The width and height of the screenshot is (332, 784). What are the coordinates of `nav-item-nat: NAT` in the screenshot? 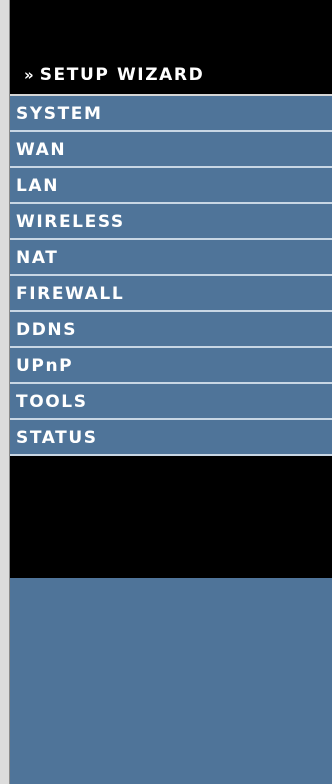 It's located at (171, 258).